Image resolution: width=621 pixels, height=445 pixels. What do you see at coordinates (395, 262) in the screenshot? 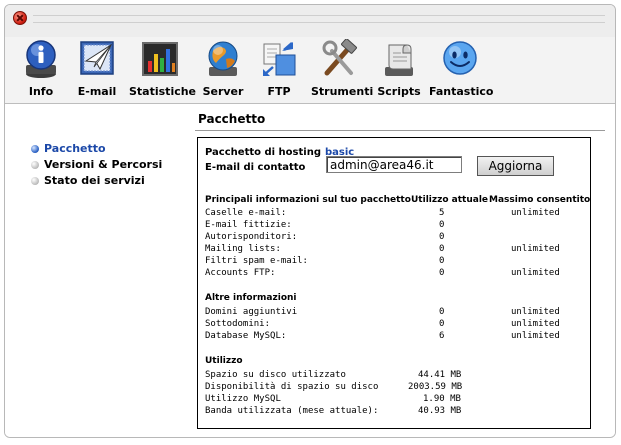
I see `table-row: Filtri spam e-mail: 0` at bounding box center [395, 262].